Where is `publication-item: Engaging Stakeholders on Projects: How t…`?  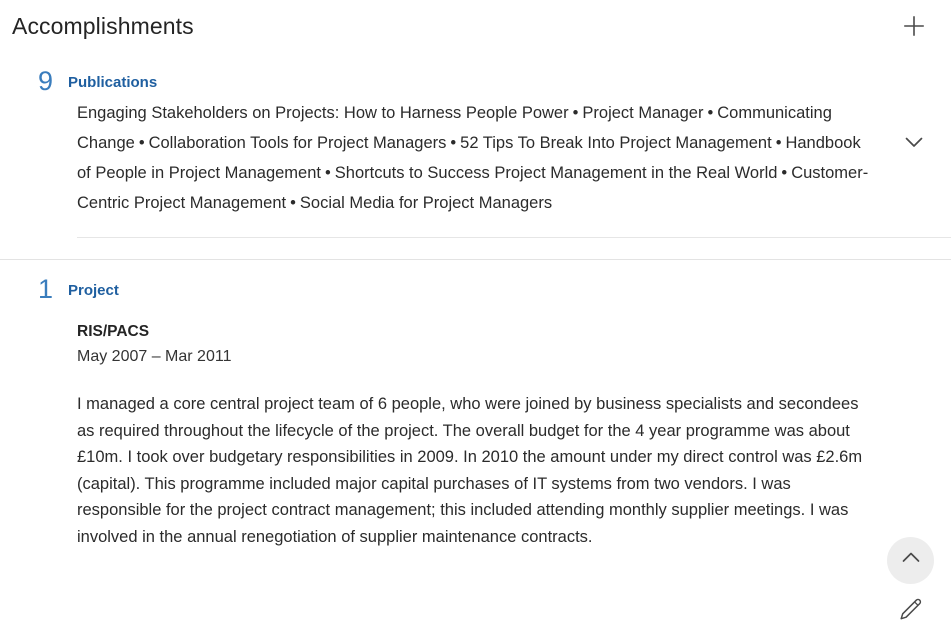 publication-item: Engaging Stakeholders on Projects: How t… is located at coordinates (323, 113).